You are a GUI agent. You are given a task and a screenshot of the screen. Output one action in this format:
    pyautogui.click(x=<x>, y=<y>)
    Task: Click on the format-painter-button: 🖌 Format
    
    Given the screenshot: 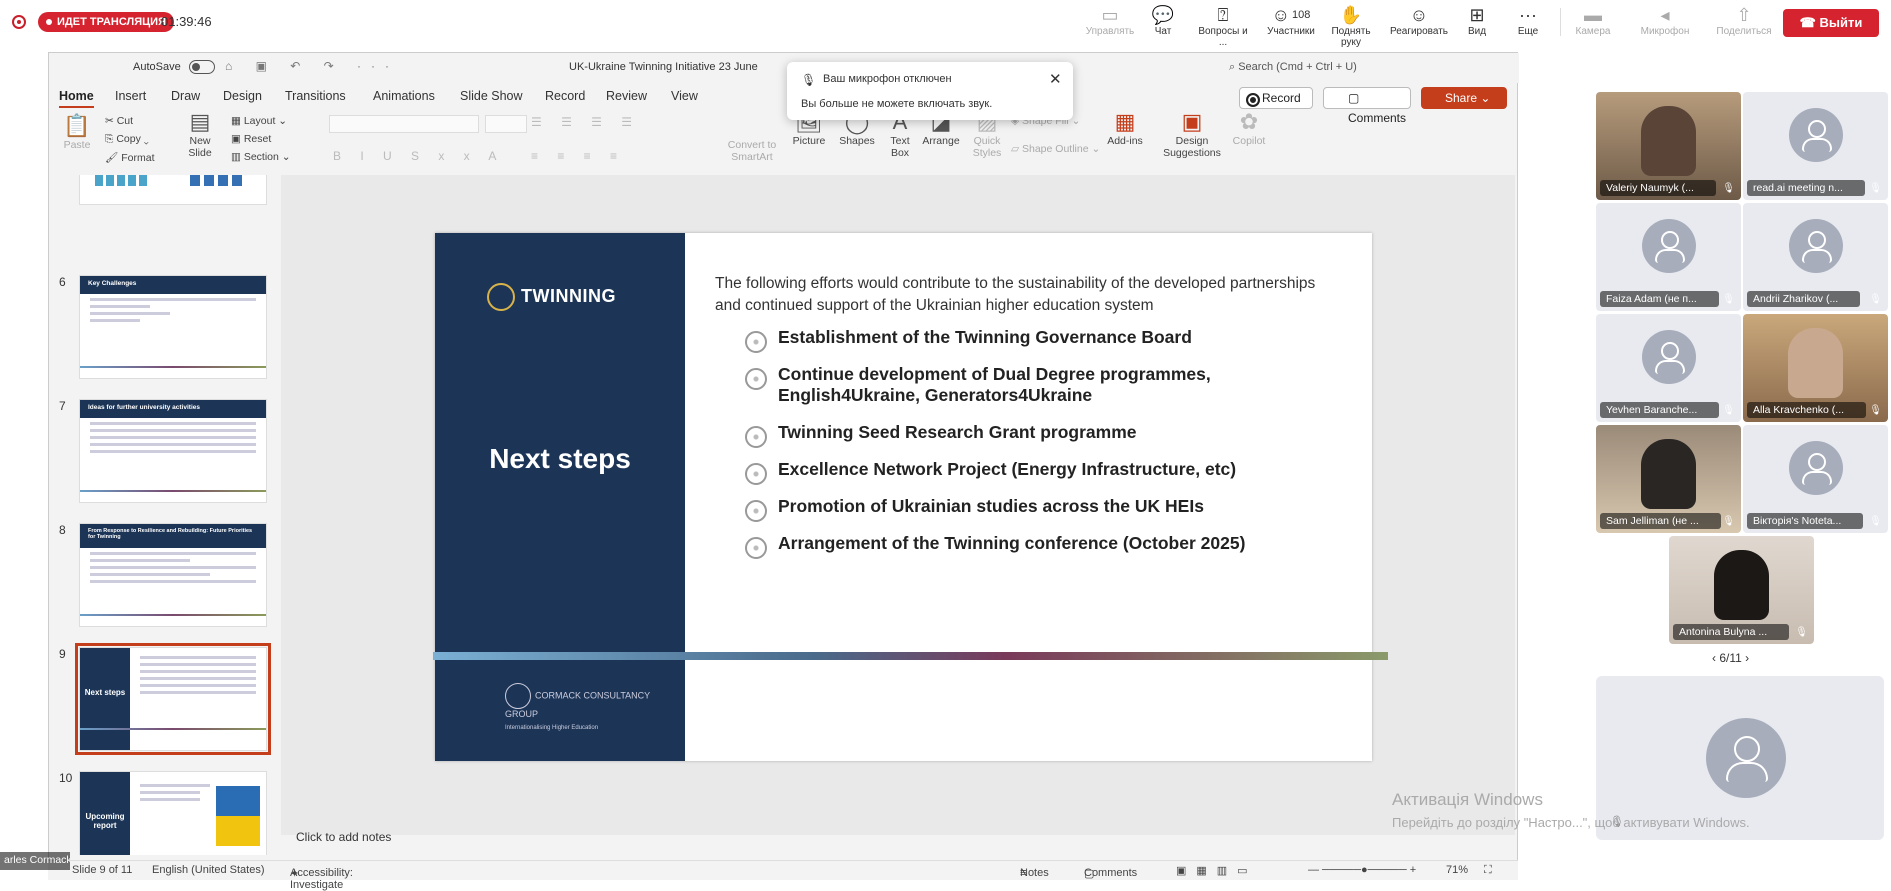 What is the action you would take?
    pyautogui.click(x=130, y=157)
    